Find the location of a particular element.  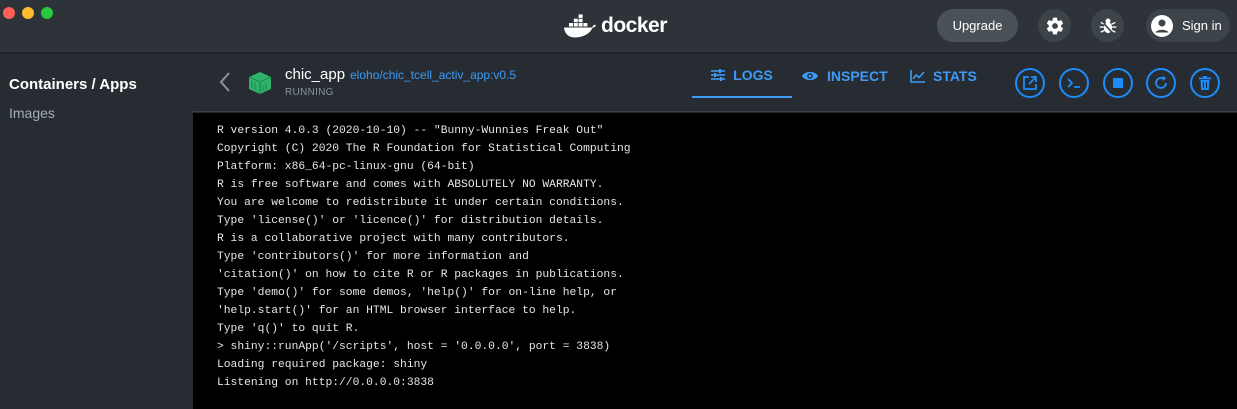

tab-inspect-label: INSPECT is located at coordinates (857, 76).